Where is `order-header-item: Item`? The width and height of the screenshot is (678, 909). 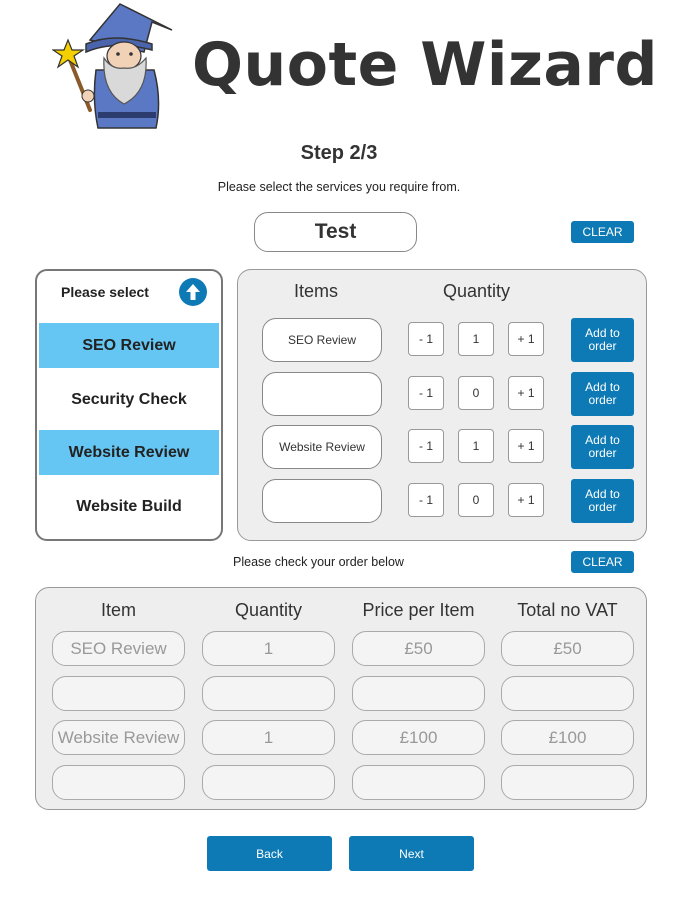
order-header-item: Item is located at coordinates (118, 610).